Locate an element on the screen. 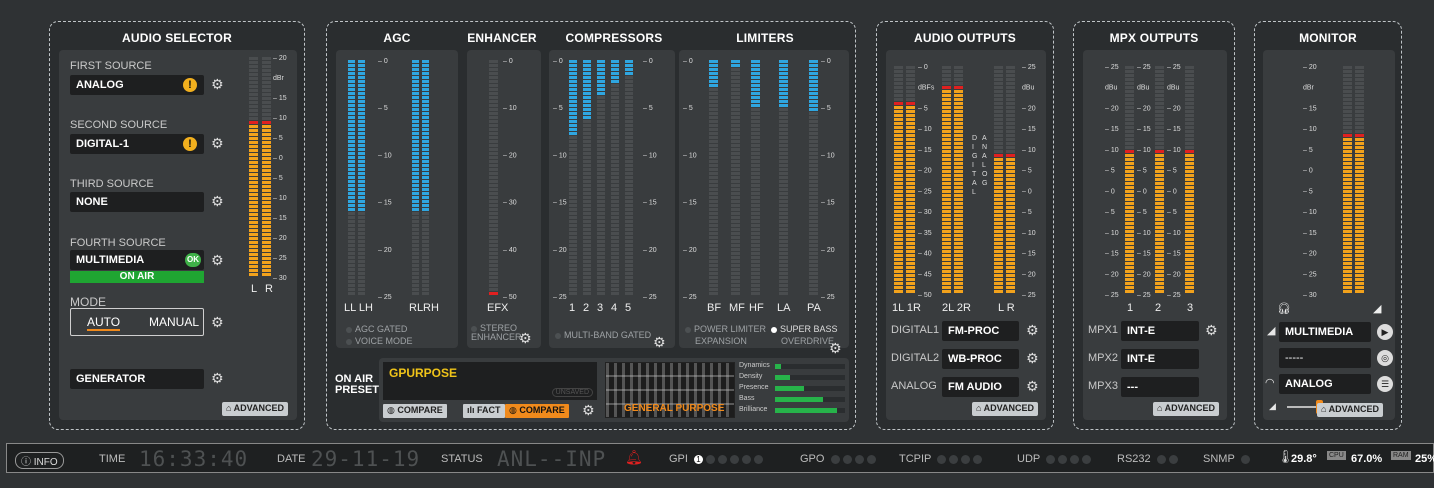 Image resolution: width=1434 pixels, height=488 pixels. monitor-advanced-button: ⌂ ADVANCED is located at coordinates (1350, 410).